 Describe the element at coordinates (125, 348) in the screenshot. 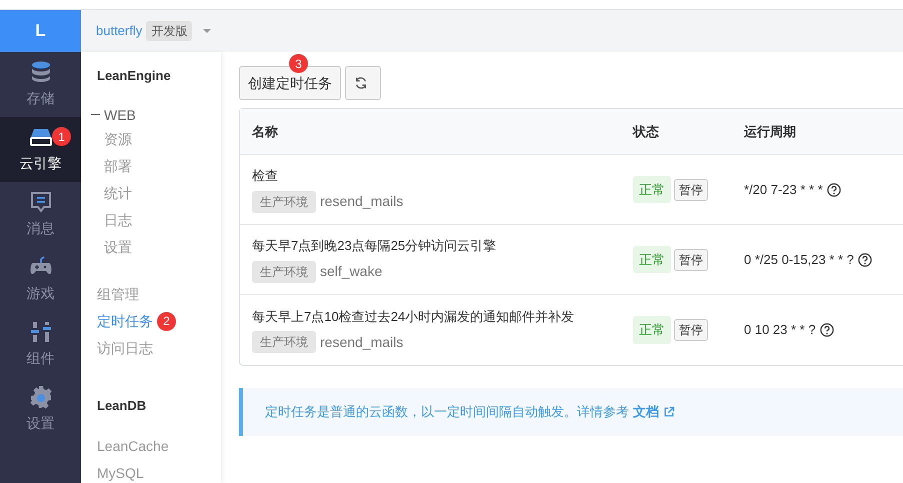

I see `sidebar-item: 访问日志` at that location.